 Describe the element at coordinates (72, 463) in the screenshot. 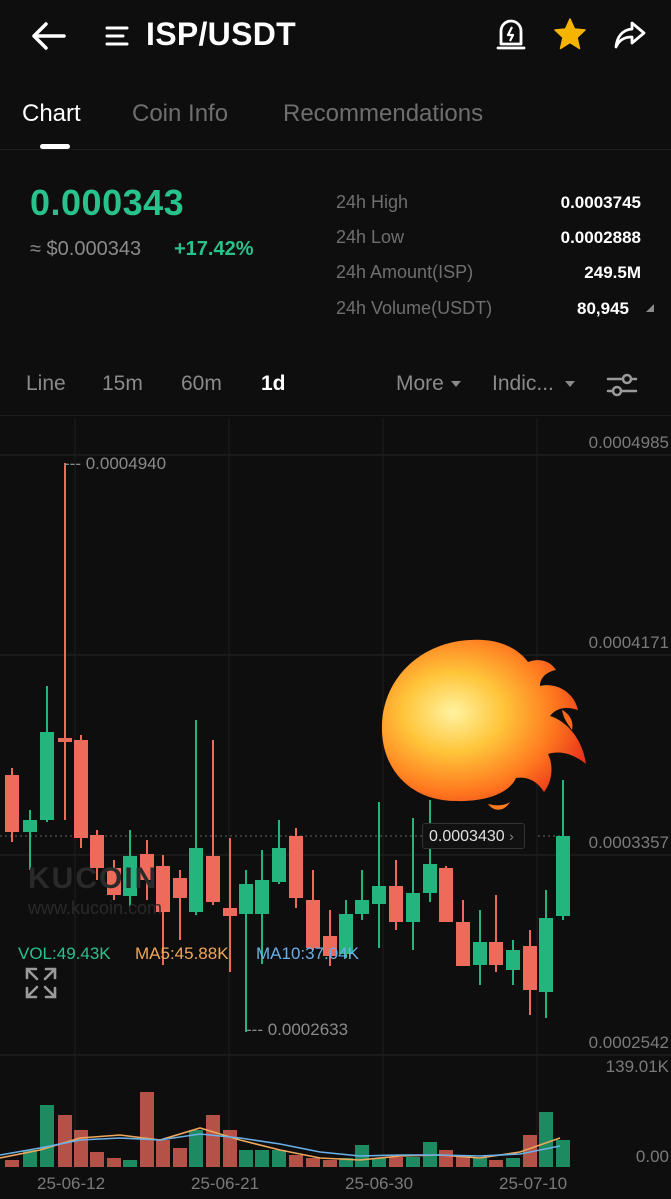

I see `high-marker-dash: ---` at that location.